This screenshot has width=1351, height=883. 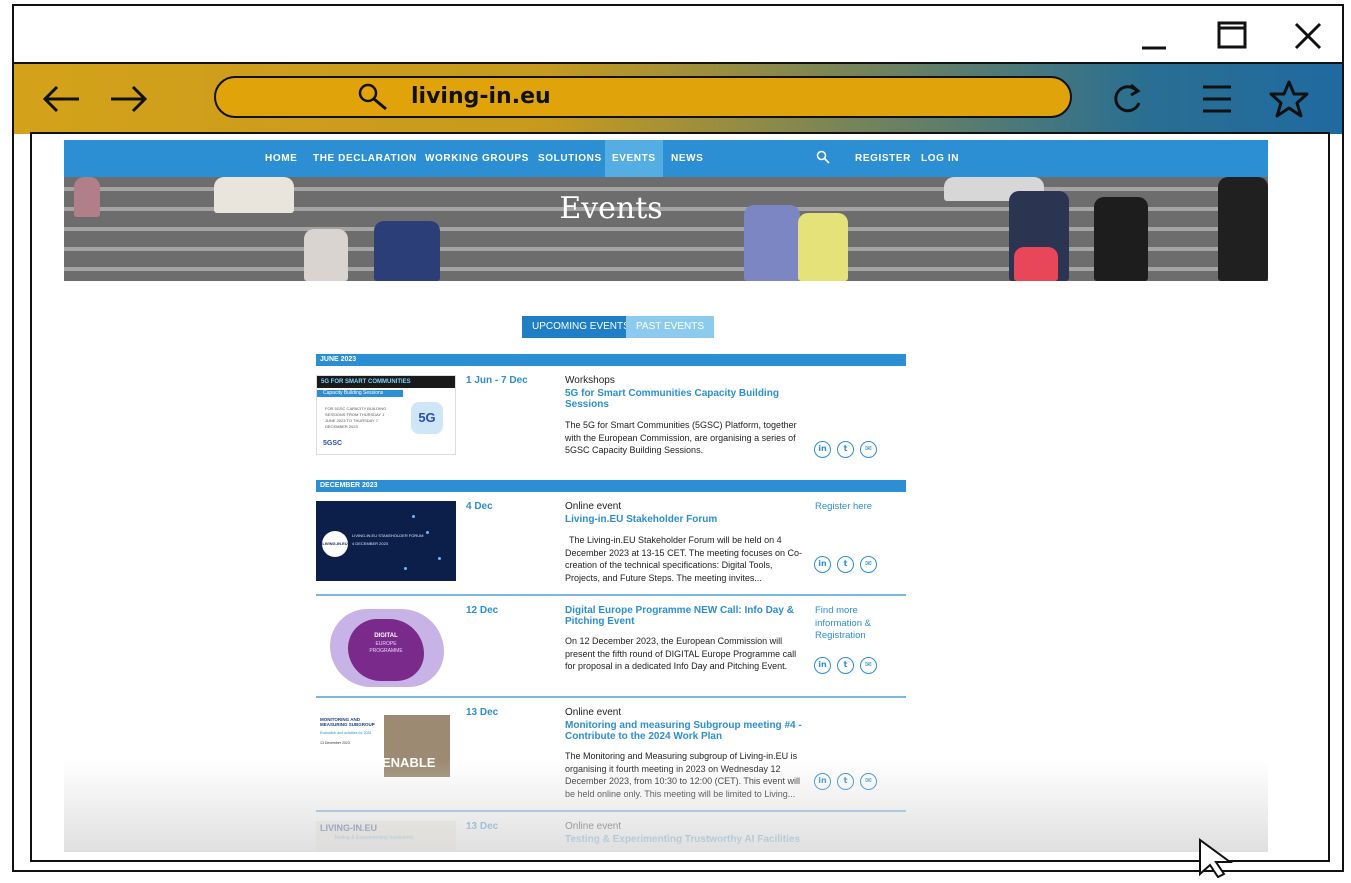 What do you see at coordinates (685, 519) in the screenshot?
I see `event-title: Living-in.EU Stakeholder Forum` at bounding box center [685, 519].